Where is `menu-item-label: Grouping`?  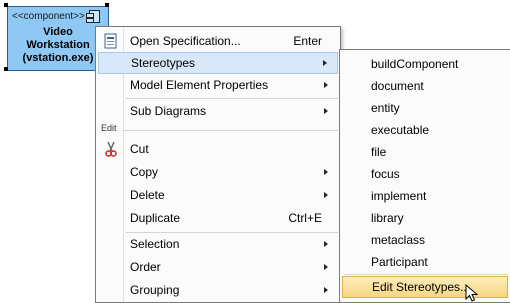 menu-item-label: Grouping is located at coordinates (155, 290).